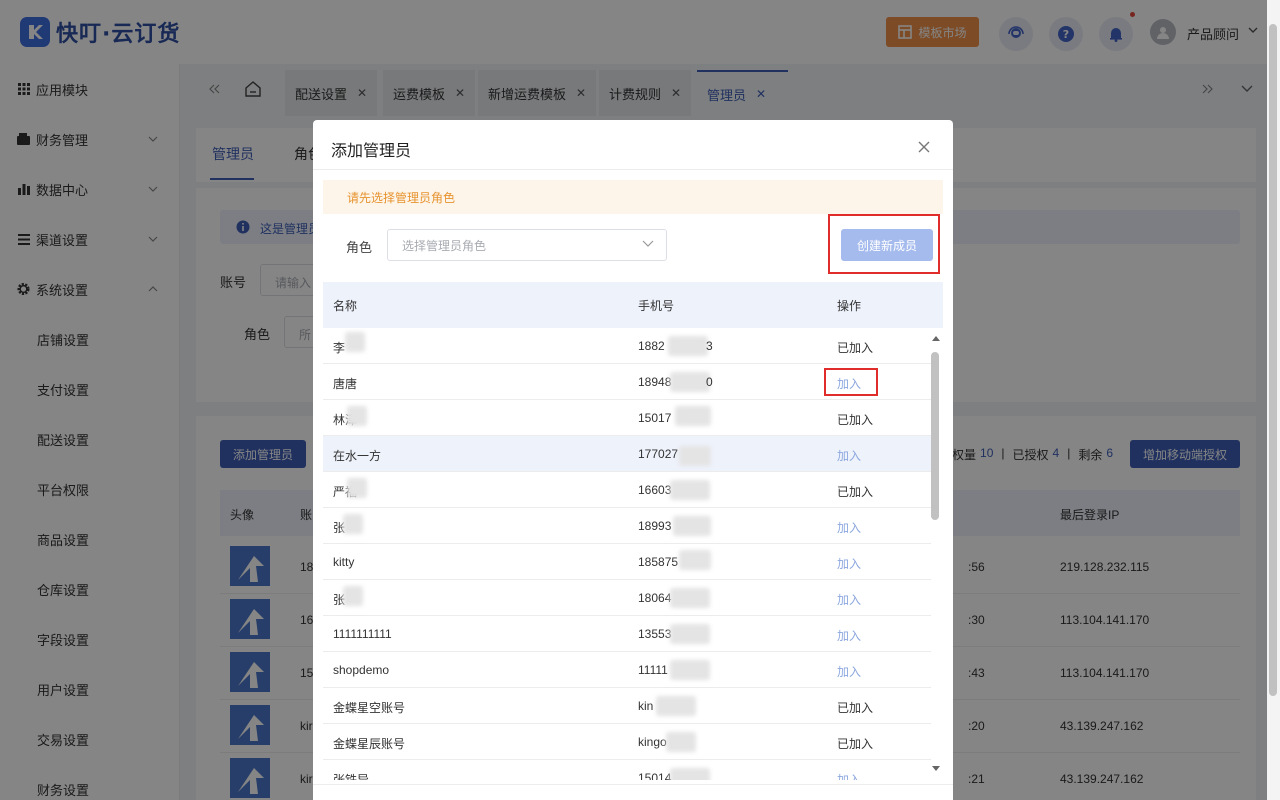 The height and width of the screenshot is (800, 1280). Describe the element at coordinates (627, 770) in the screenshot. I see `table-row: 张铁异 15014 加入` at that location.